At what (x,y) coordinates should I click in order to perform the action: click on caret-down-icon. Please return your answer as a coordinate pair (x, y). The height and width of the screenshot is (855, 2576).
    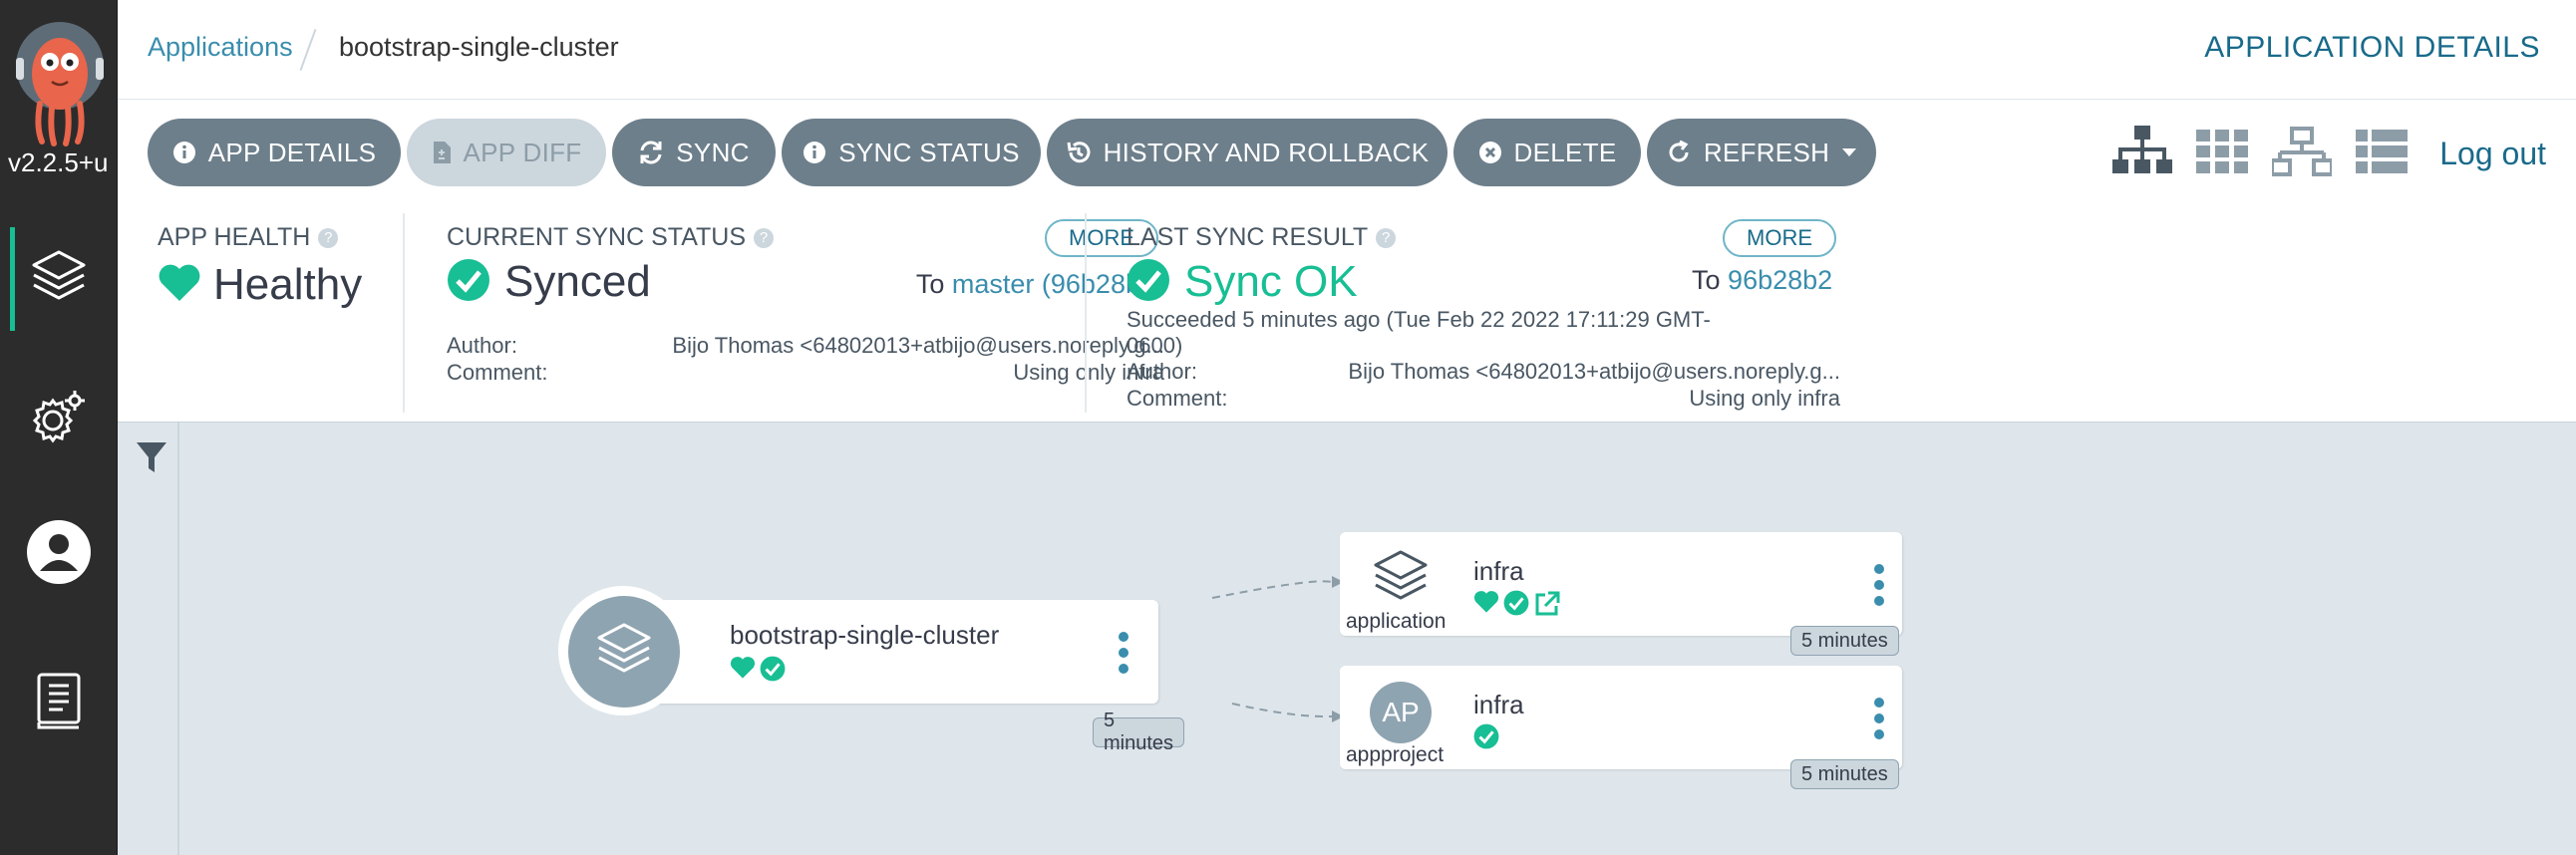
    Looking at the image, I should click on (1849, 152).